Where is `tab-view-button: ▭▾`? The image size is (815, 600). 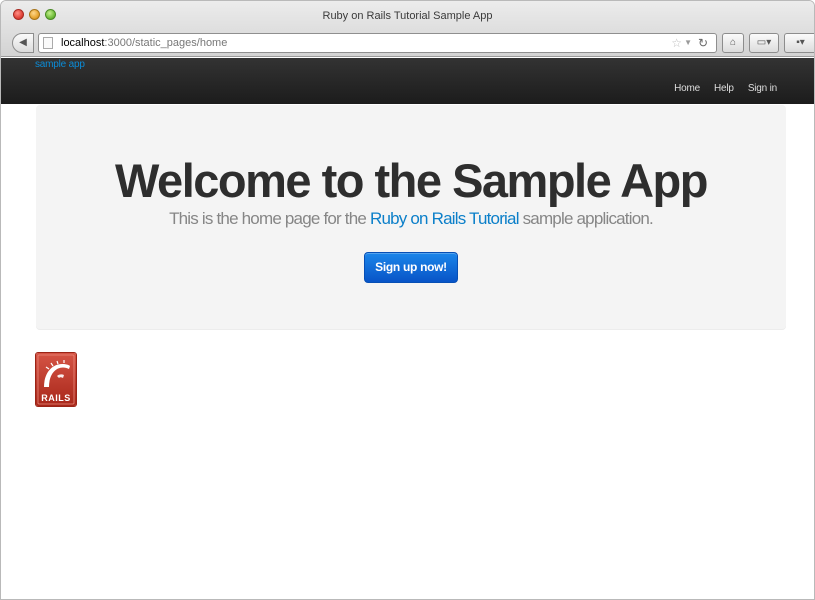 tab-view-button: ▭▾ is located at coordinates (764, 43).